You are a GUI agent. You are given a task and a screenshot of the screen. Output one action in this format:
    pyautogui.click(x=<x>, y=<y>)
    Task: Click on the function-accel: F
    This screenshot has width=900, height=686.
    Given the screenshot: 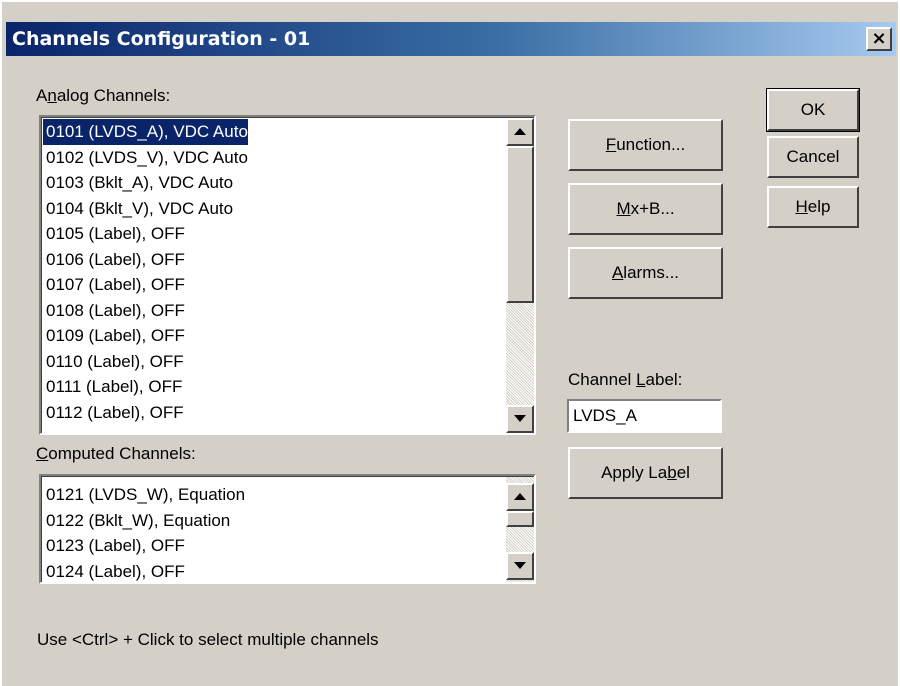 What is the action you would take?
    pyautogui.click(x=611, y=144)
    